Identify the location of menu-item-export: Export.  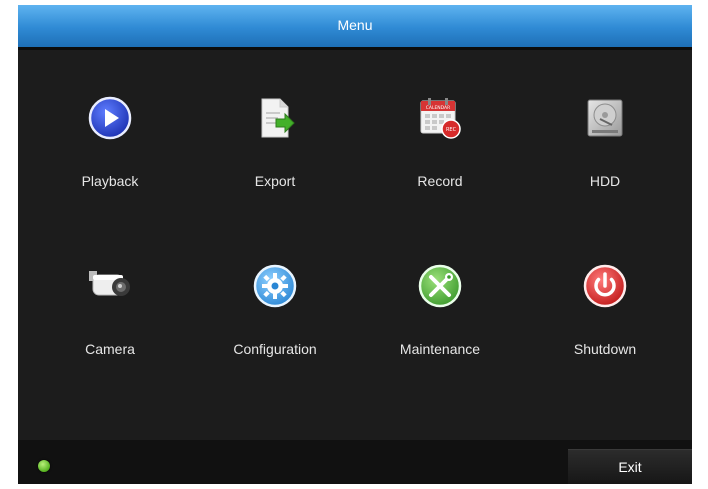
(275, 160).